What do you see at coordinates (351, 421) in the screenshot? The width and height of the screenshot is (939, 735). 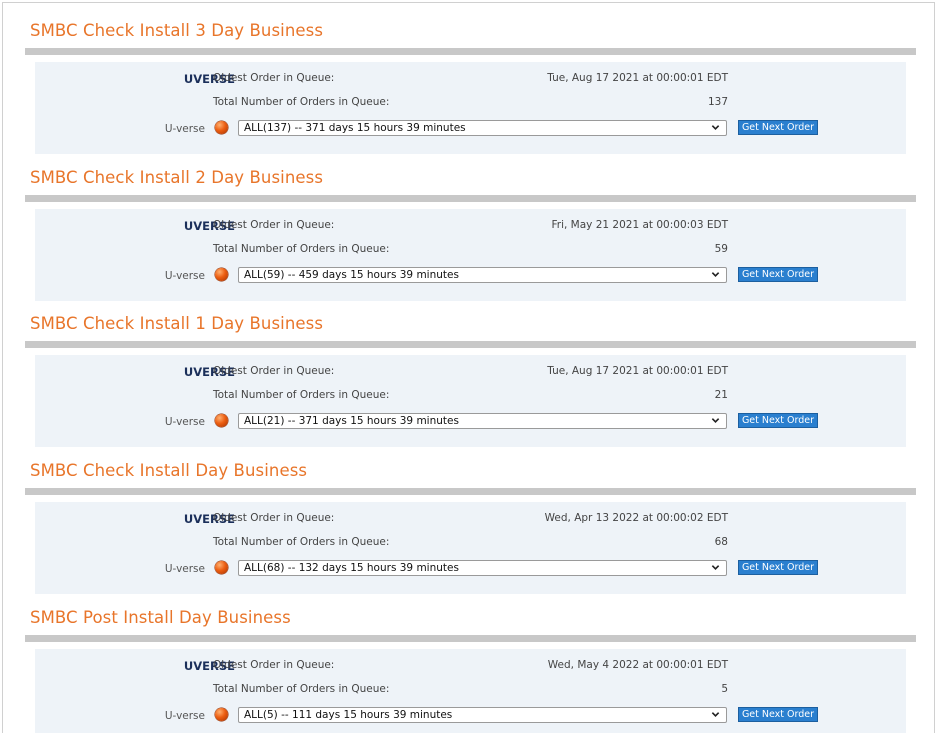 I see `order-filter-value: ALL(21) -- 371 days 15 hours 39 minutes` at bounding box center [351, 421].